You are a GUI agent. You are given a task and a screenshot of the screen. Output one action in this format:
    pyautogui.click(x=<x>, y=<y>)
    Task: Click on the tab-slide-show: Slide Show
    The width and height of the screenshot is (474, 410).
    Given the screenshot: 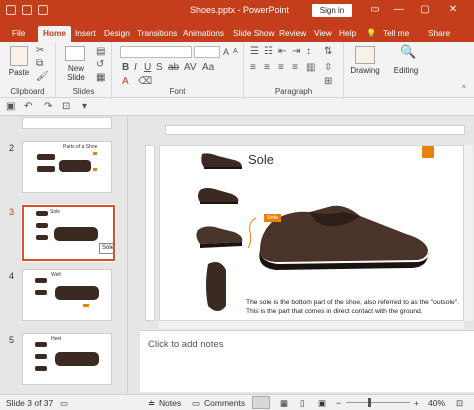 What is the action you would take?
    pyautogui.click(x=254, y=34)
    